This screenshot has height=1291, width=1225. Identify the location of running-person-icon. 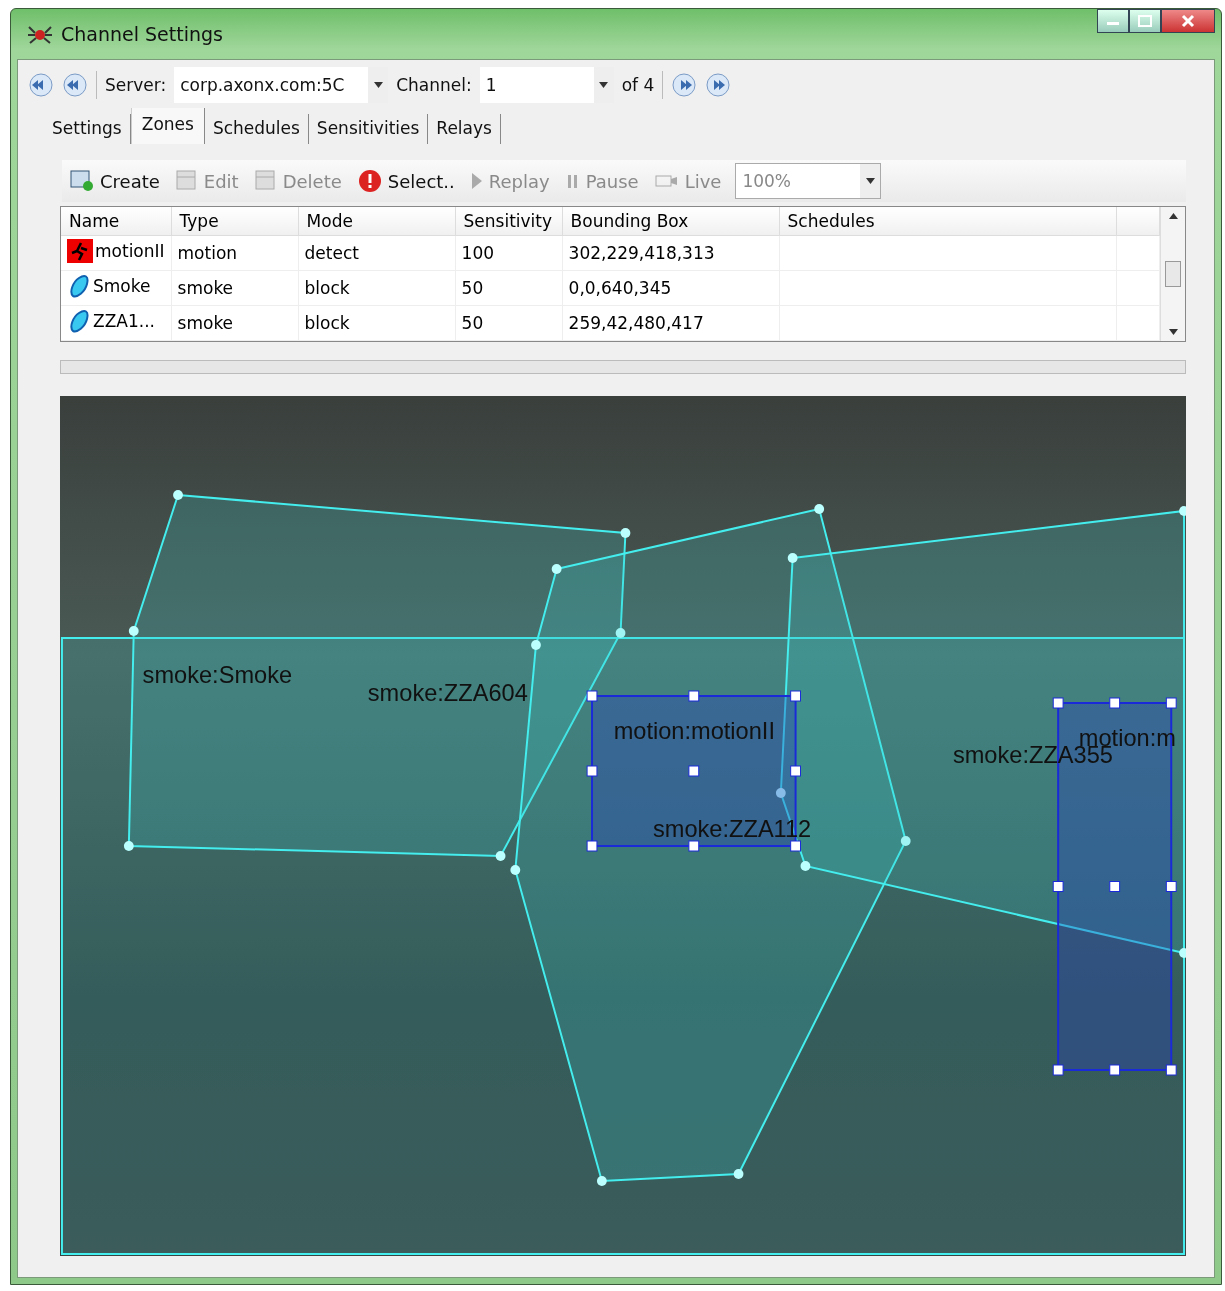
(80, 251).